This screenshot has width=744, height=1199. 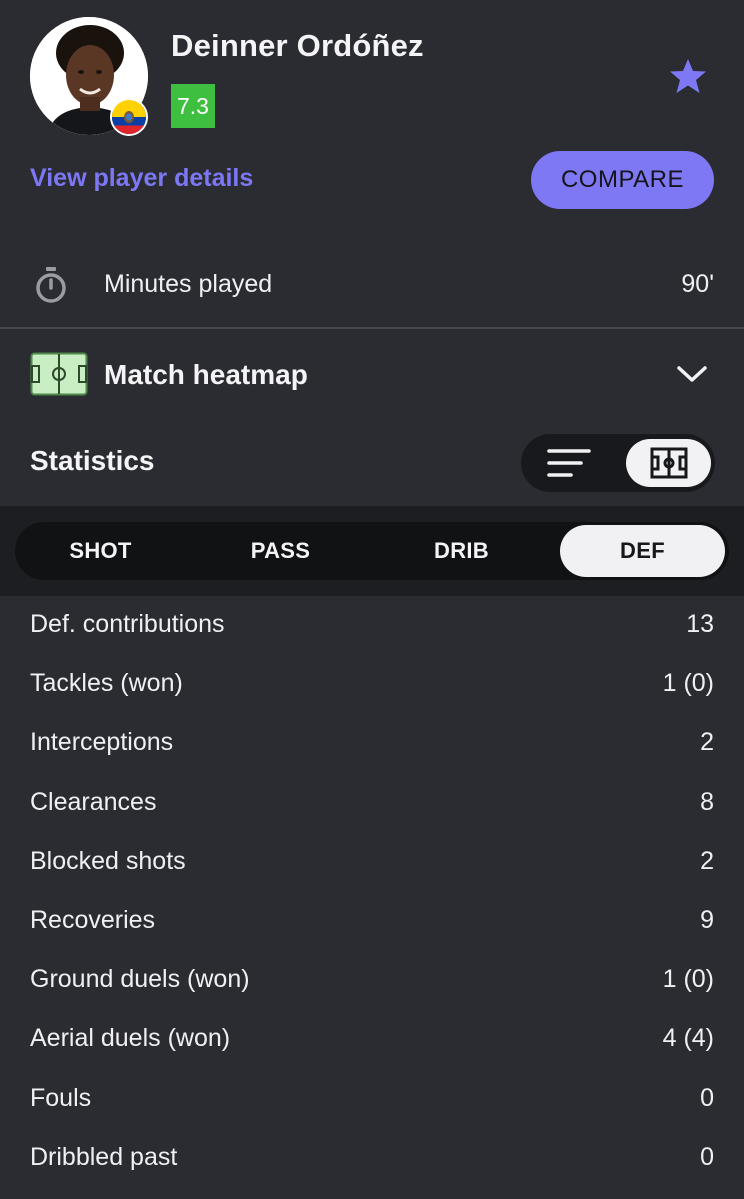 I want to click on stat-row-blocked-shots: Blocked shots 2, so click(x=372, y=862).